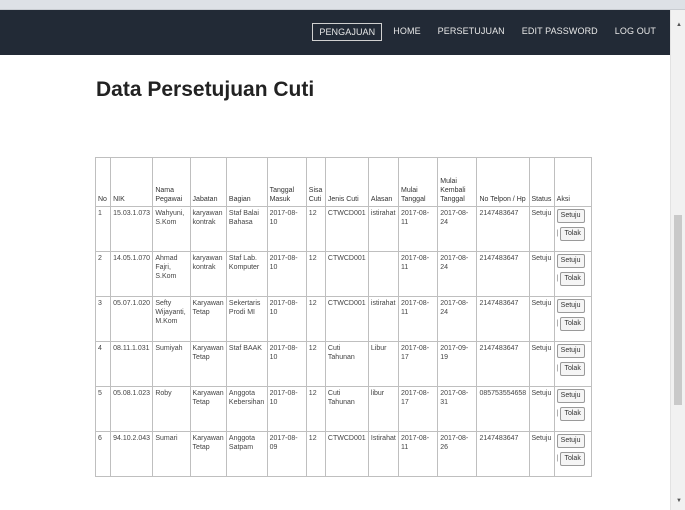 Image resolution: width=685 pixels, height=510 pixels. Describe the element at coordinates (171, 182) in the screenshot. I see `header-nama-pegawai: Nama Pegawai` at that location.